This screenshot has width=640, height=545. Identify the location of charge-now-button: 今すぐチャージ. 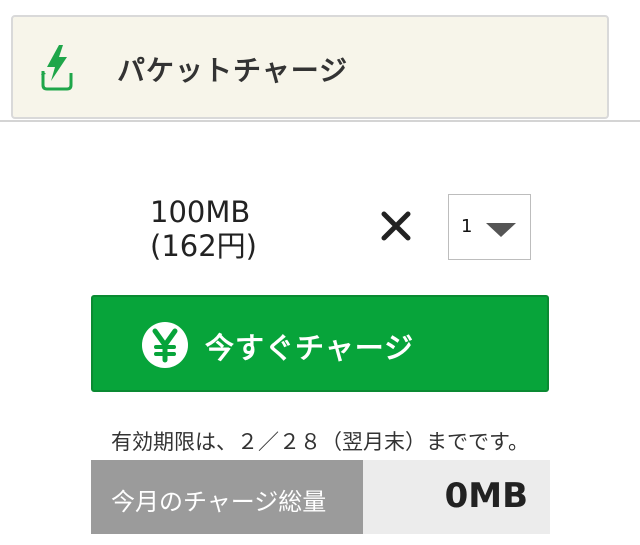
(320, 343).